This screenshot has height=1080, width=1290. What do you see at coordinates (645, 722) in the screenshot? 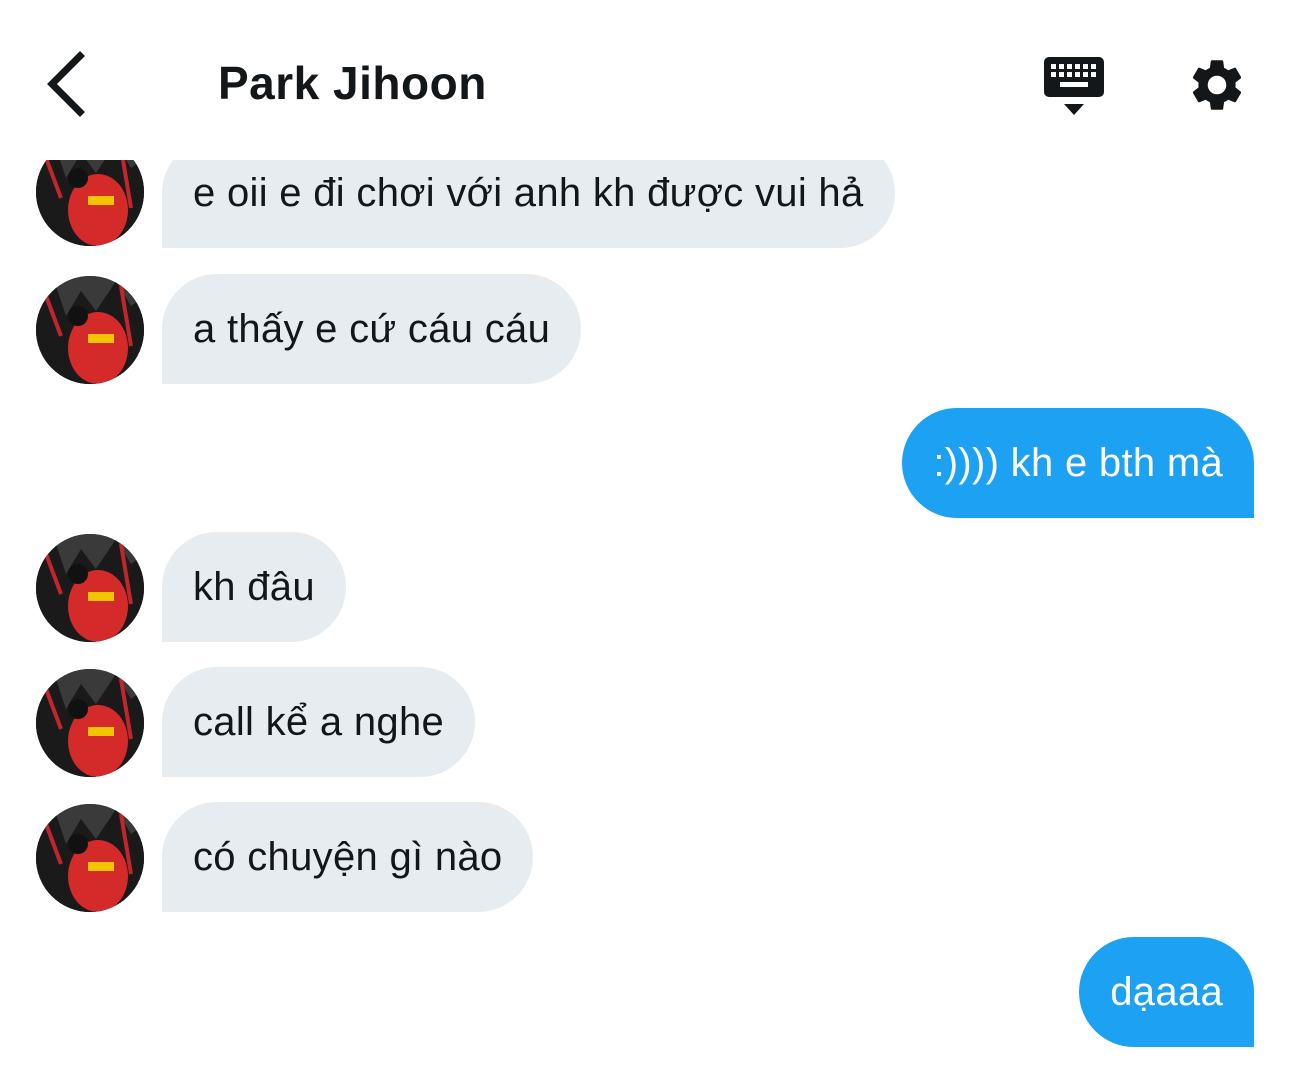
I see `message-row: call kể a nghe` at bounding box center [645, 722].